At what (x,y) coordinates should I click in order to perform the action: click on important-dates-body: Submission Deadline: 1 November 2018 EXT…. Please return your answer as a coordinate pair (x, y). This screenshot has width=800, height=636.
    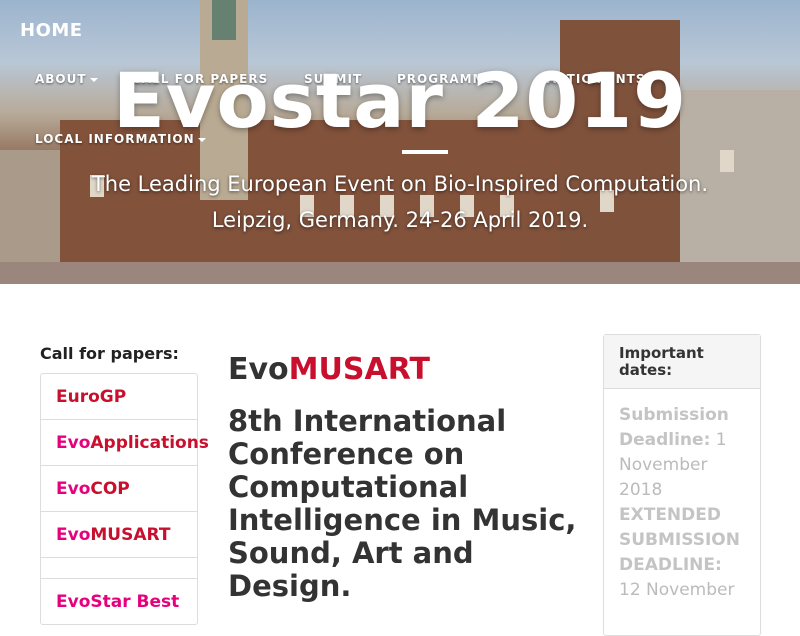
    Looking at the image, I should click on (682, 503).